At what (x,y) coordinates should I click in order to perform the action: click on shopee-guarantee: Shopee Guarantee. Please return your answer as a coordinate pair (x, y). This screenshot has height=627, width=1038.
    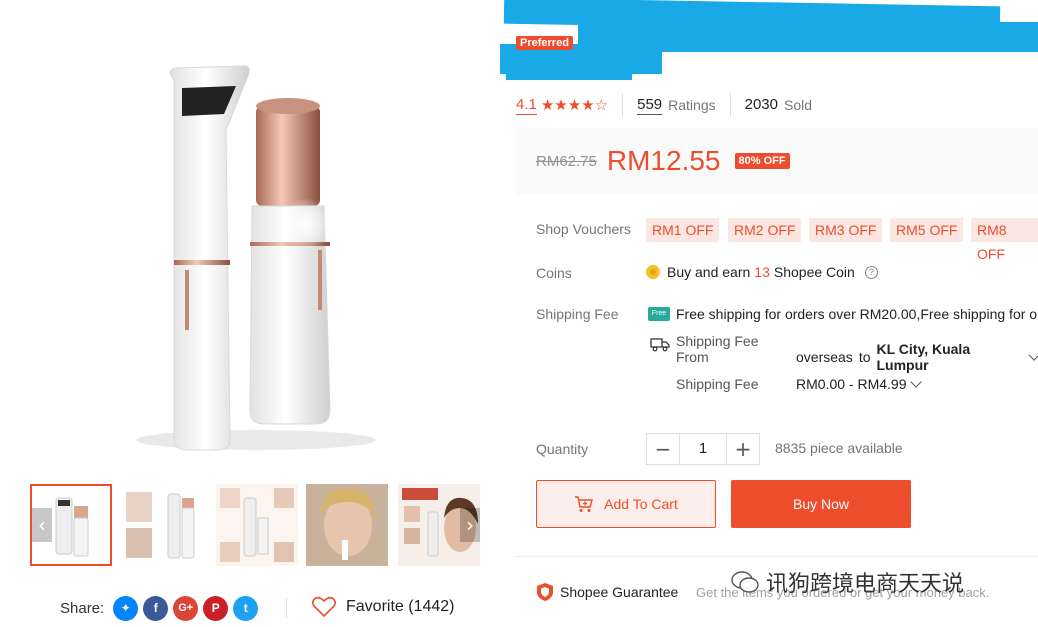
    Looking at the image, I should click on (607, 592).